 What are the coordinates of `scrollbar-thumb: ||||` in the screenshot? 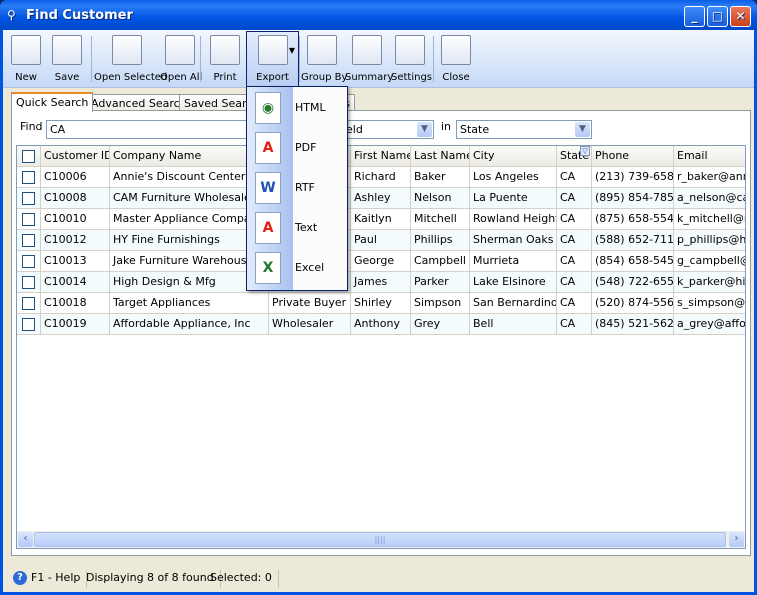 It's located at (380, 539).